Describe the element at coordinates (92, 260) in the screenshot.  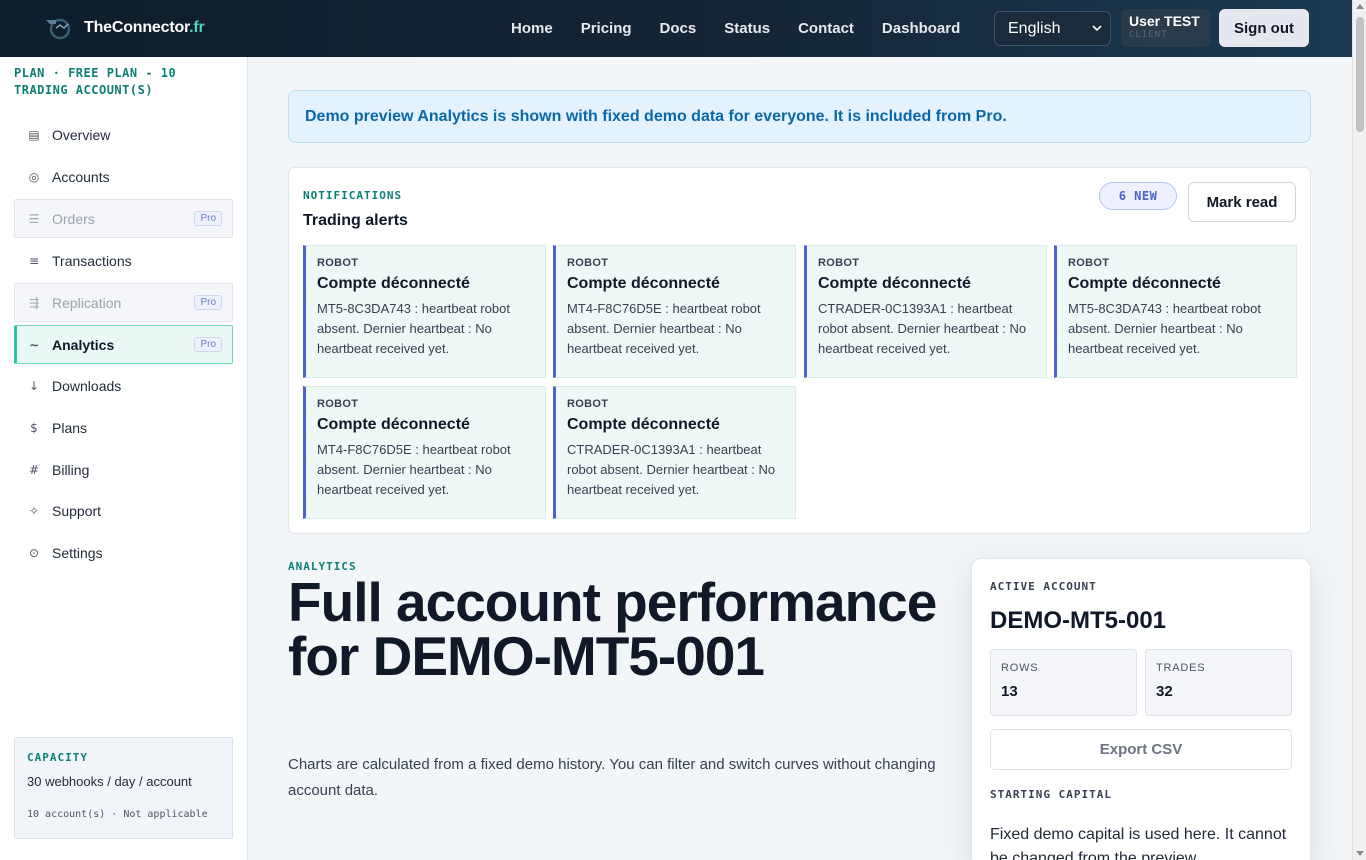
I see `sidebar-item-label: Transactions` at that location.